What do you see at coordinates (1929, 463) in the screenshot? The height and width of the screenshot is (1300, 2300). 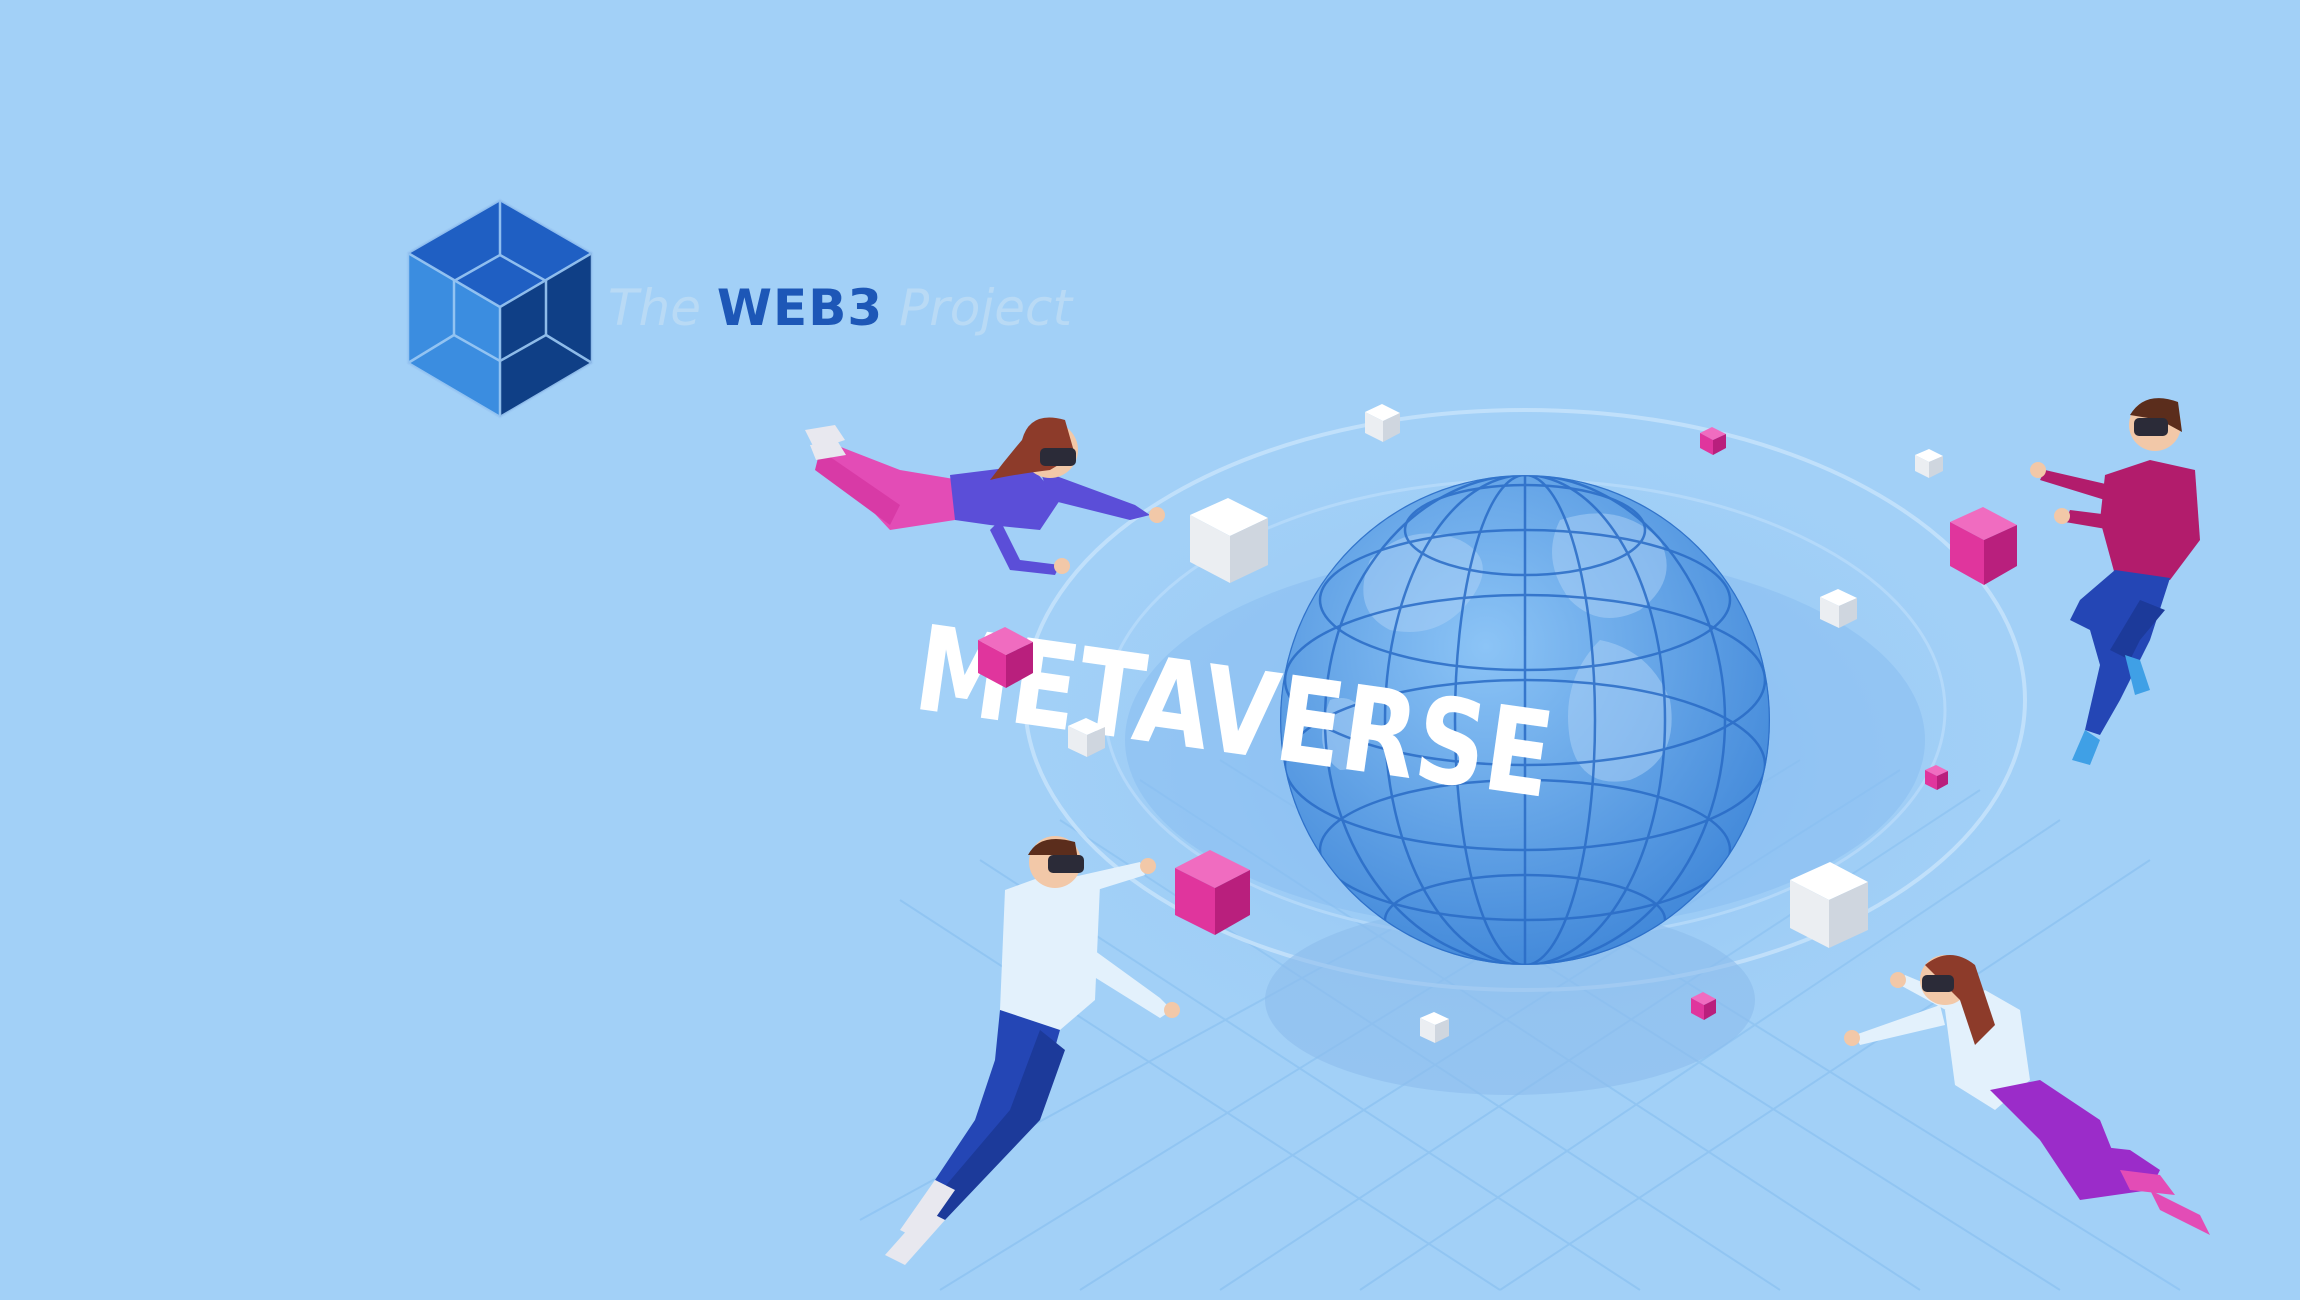 I see `white-cube` at bounding box center [1929, 463].